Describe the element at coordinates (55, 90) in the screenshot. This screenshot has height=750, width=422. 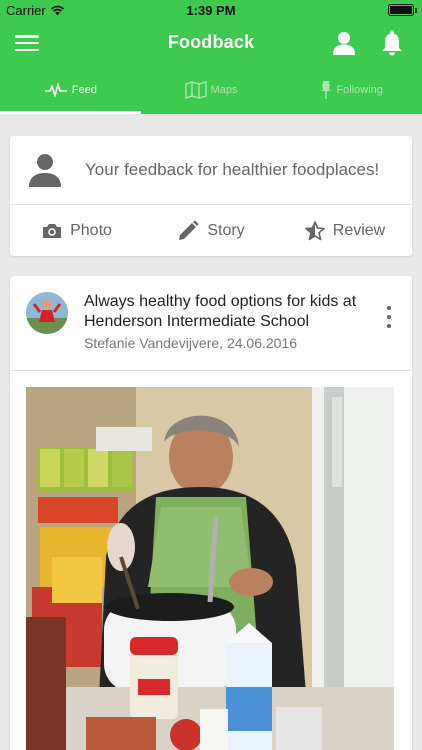
I see `heartbeat-icon` at that location.